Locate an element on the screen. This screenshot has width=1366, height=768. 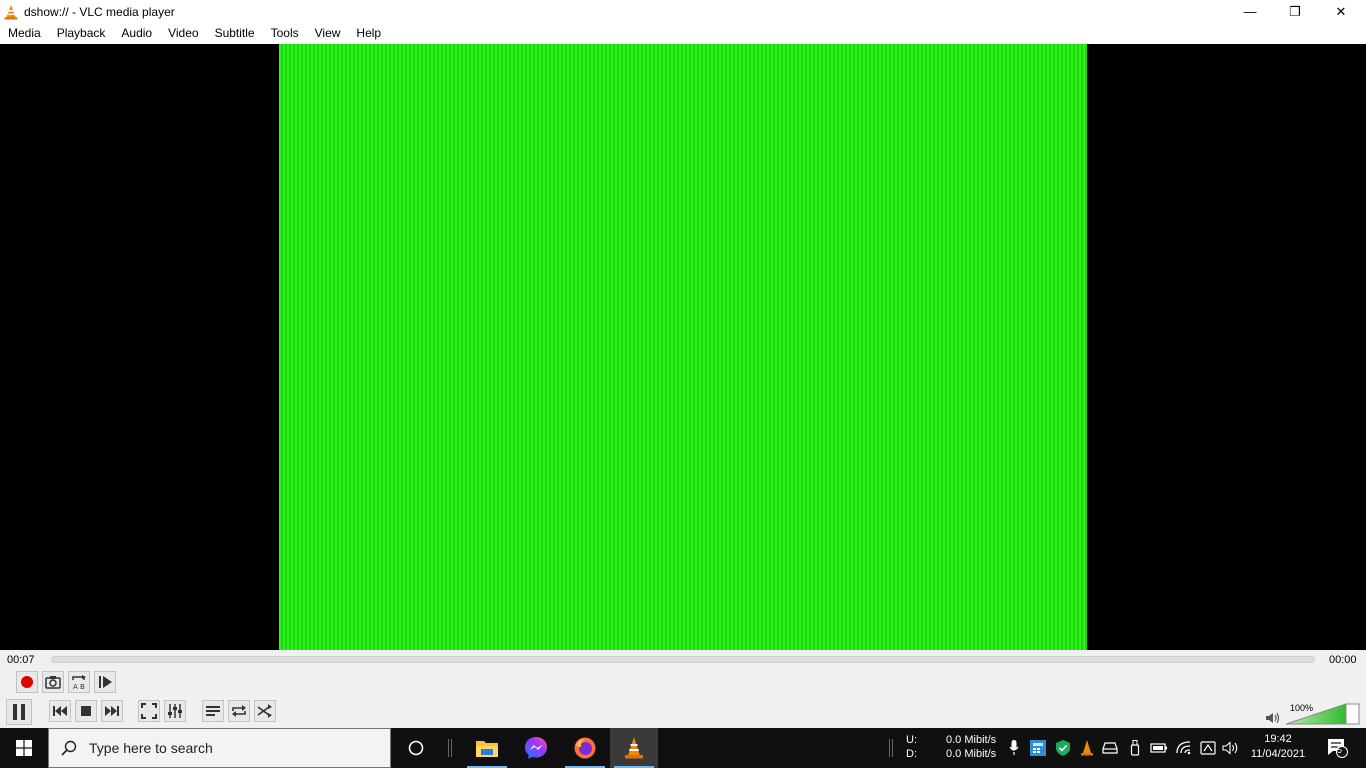
frame-step-button is located at coordinates (105, 682).